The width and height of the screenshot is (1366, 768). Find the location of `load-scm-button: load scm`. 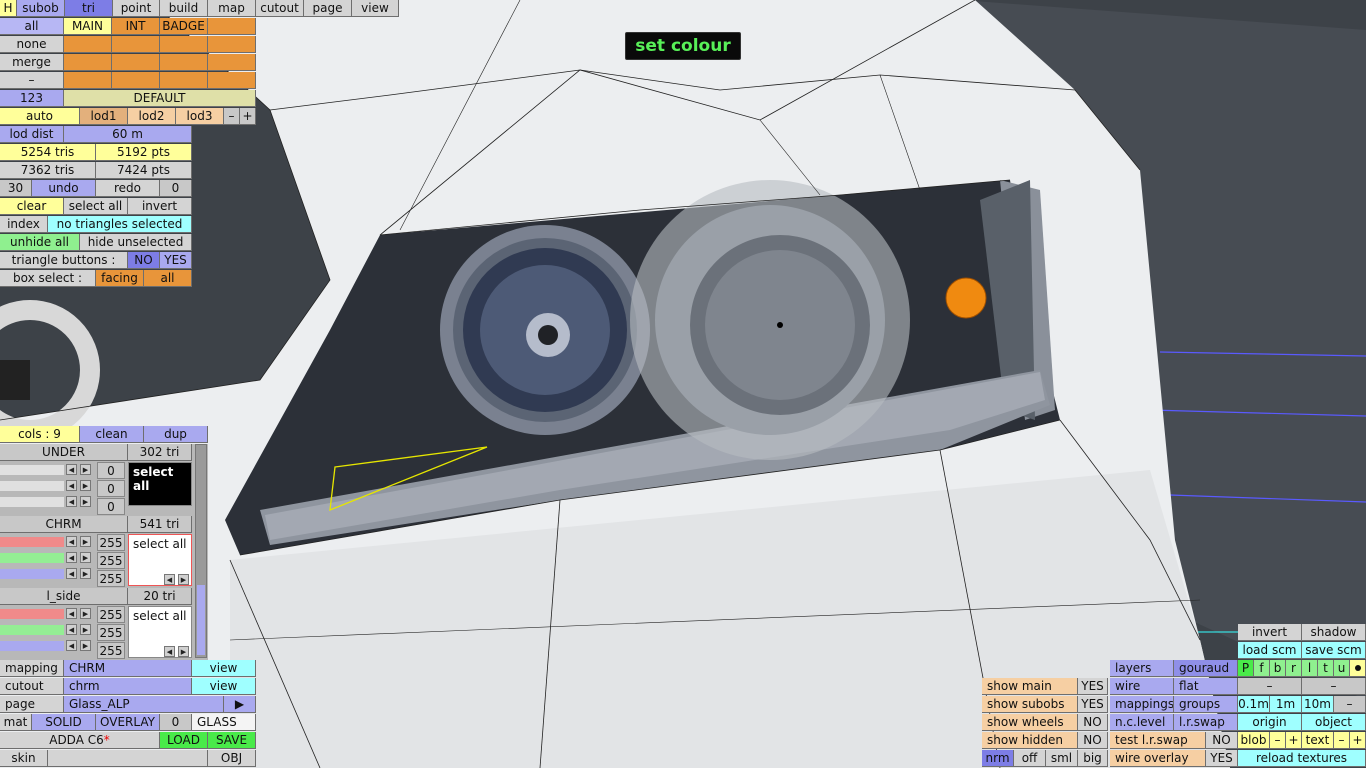

load-scm-button: load scm is located at coordinates (1270, 650).